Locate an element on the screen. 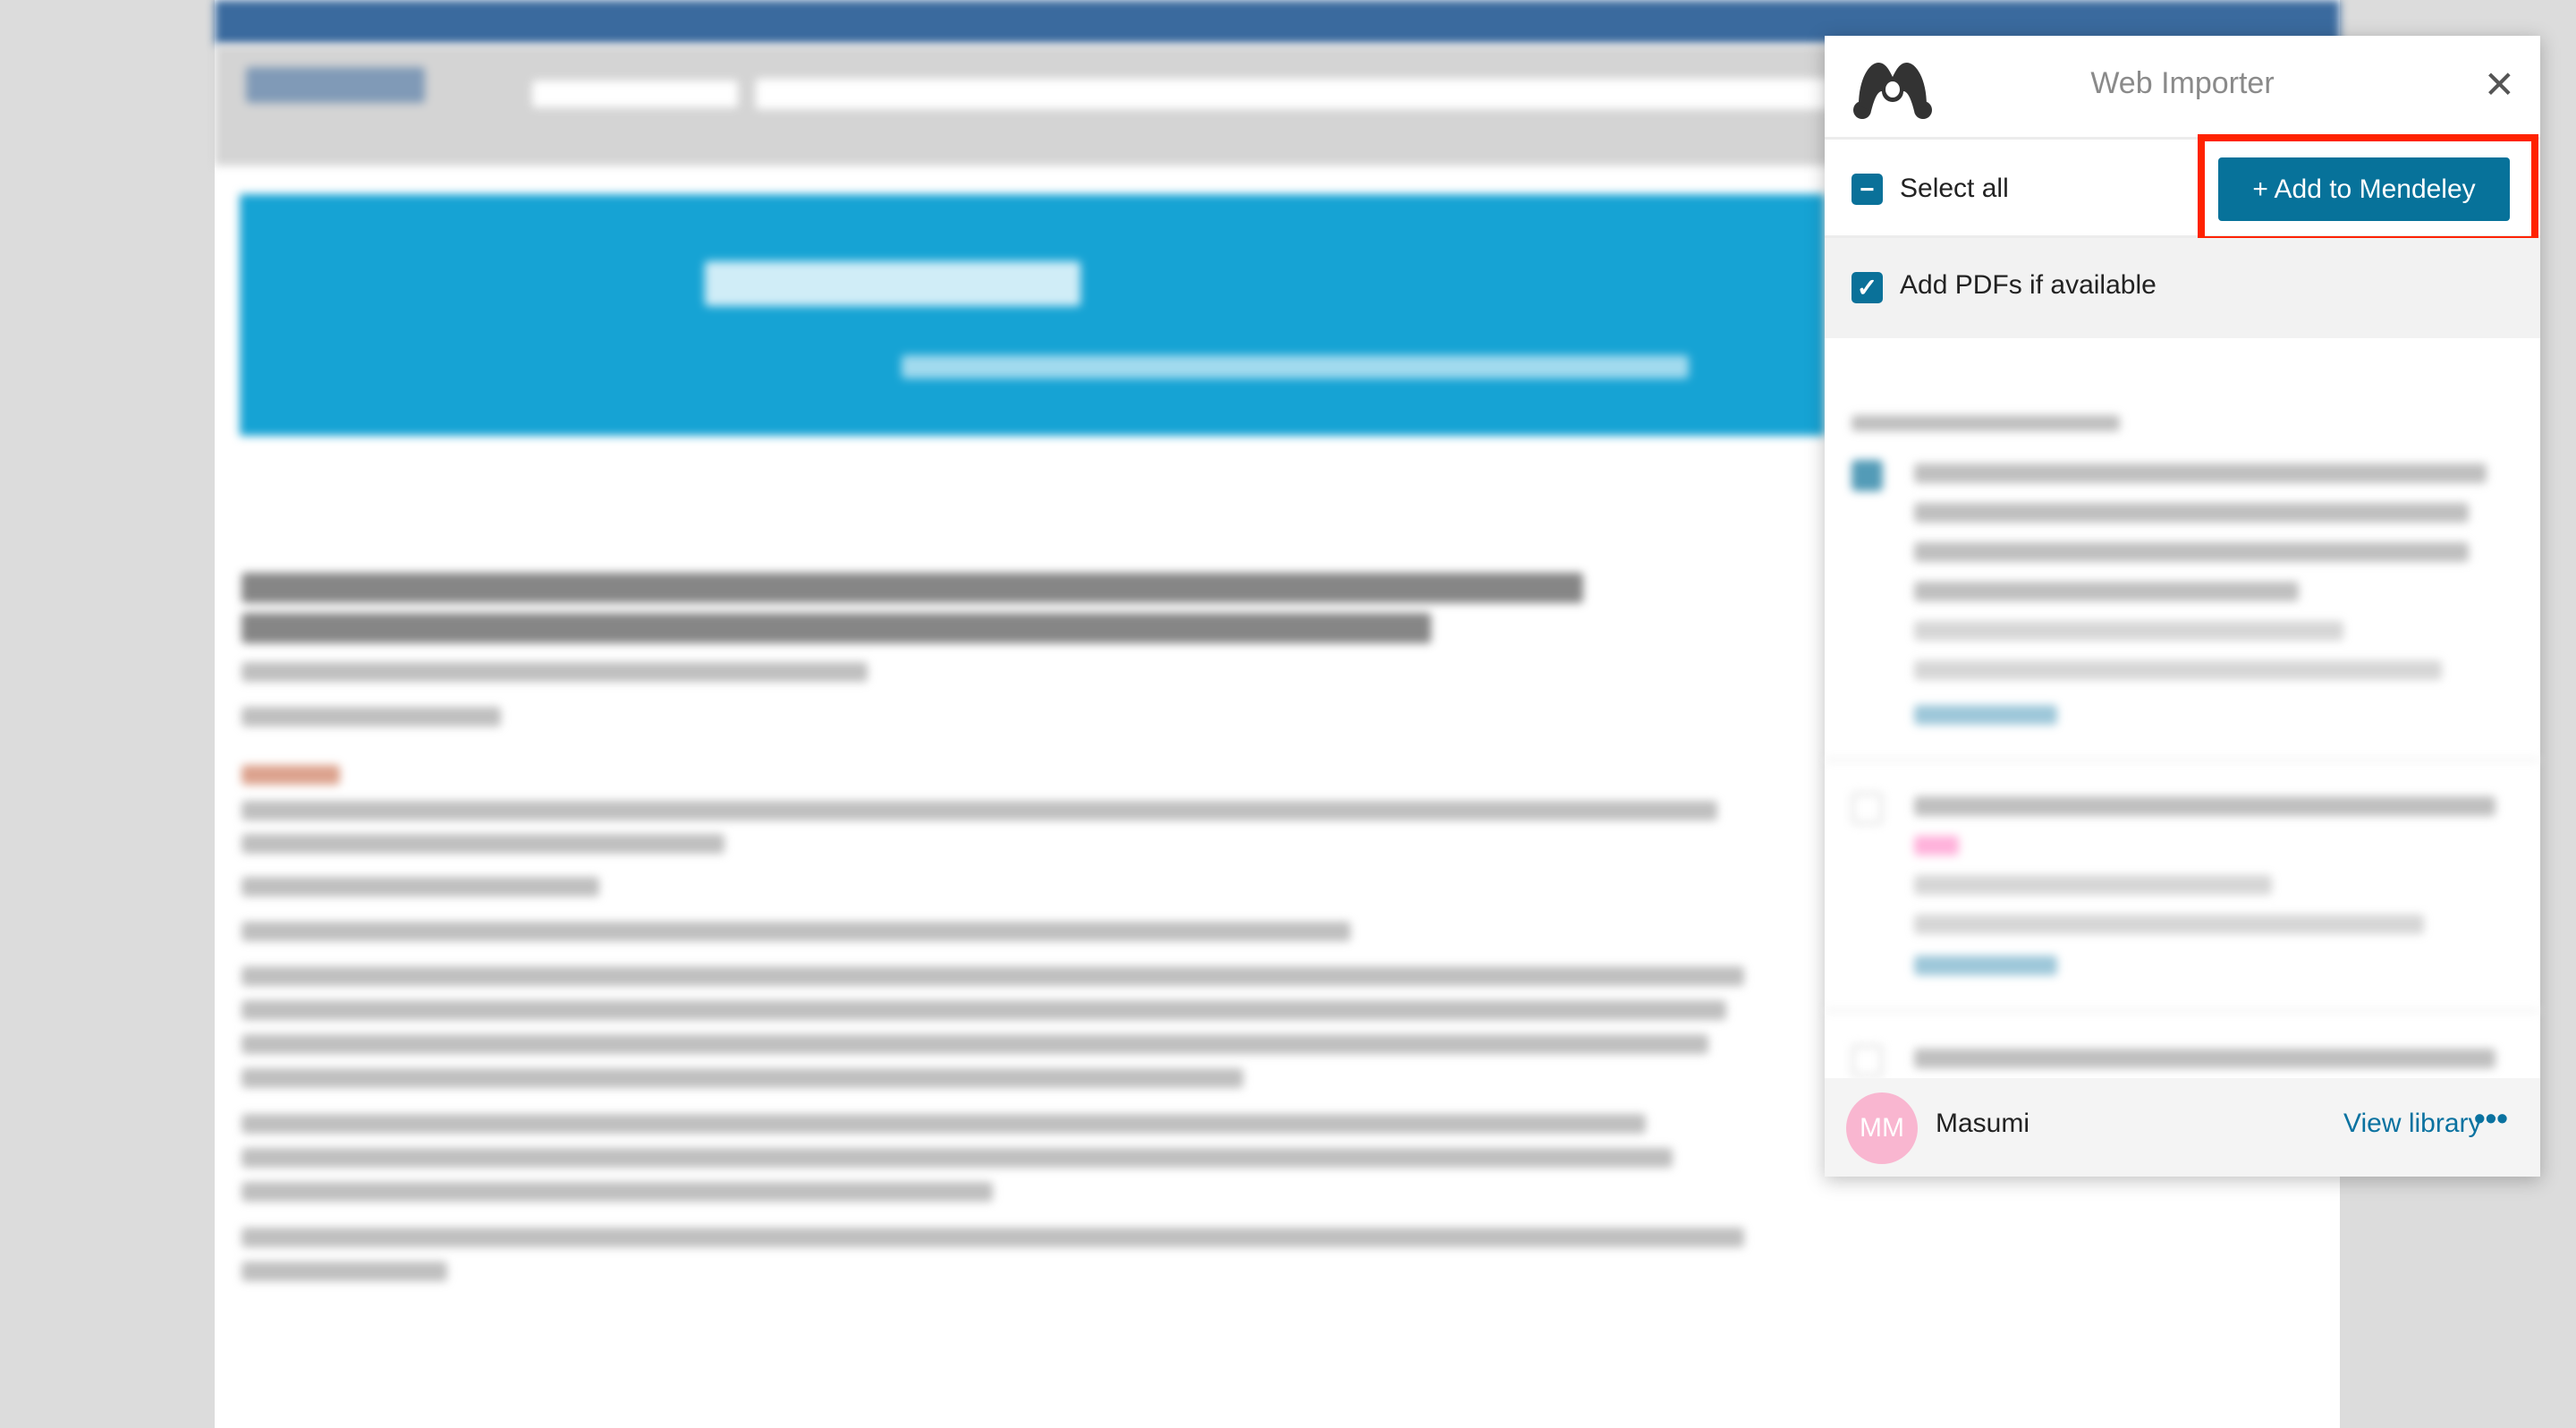 The image size is (2576, 1428). panel-footer: MM Masumi View library ••• is located at coordinates (2182, 1127).